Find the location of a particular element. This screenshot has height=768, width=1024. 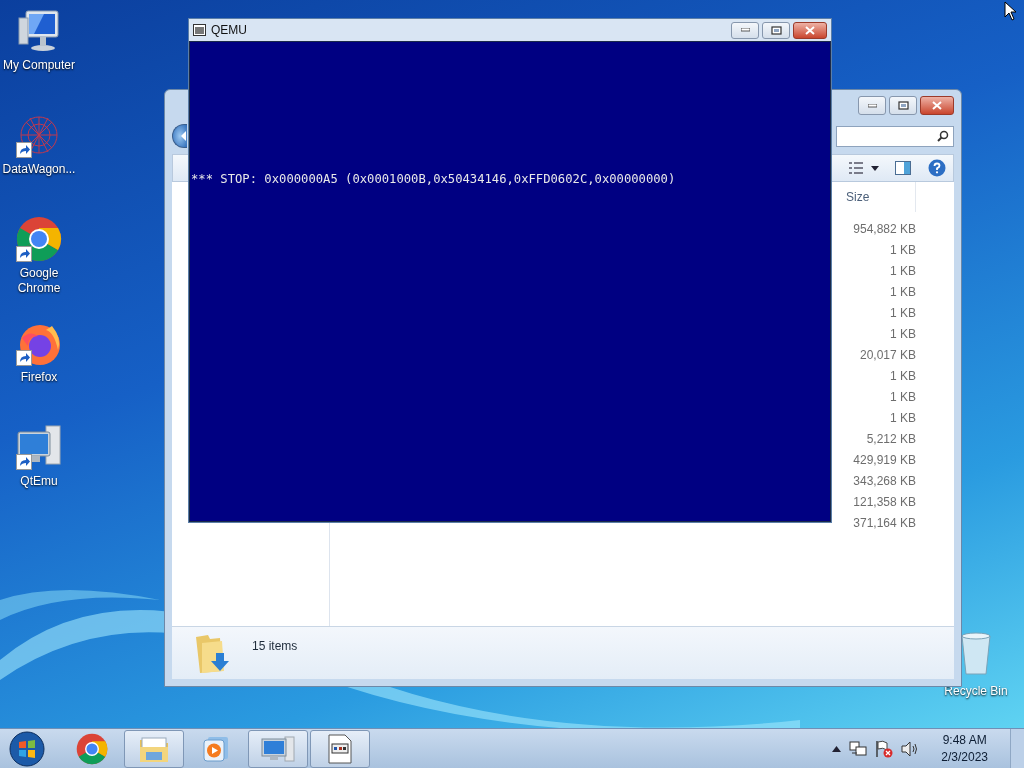

left-arrow-icon is located at coordinates (183, 136).